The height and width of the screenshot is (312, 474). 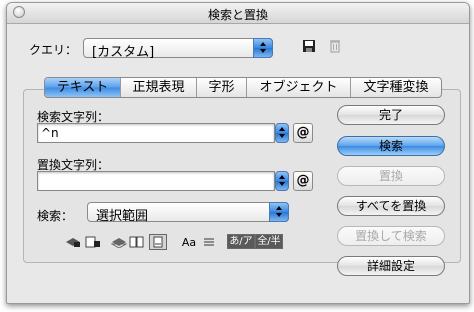 I want to click on find-button: 検索, so click(x=391, y=146).